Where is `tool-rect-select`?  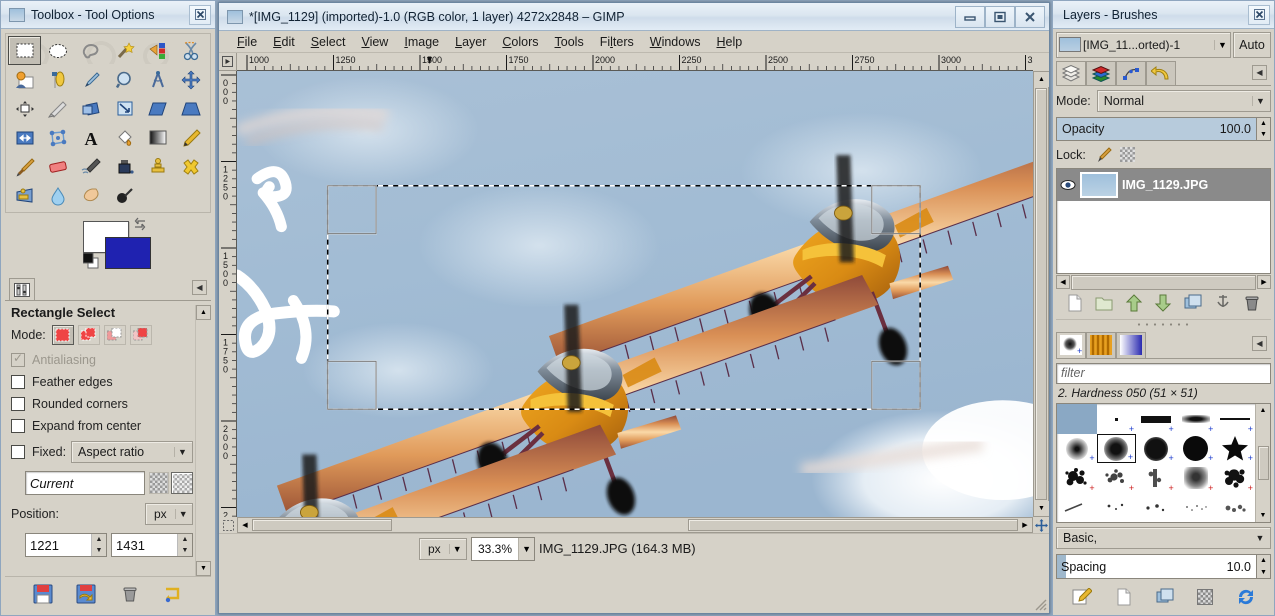
tool-rect-select is located at coordinates (25, 50).